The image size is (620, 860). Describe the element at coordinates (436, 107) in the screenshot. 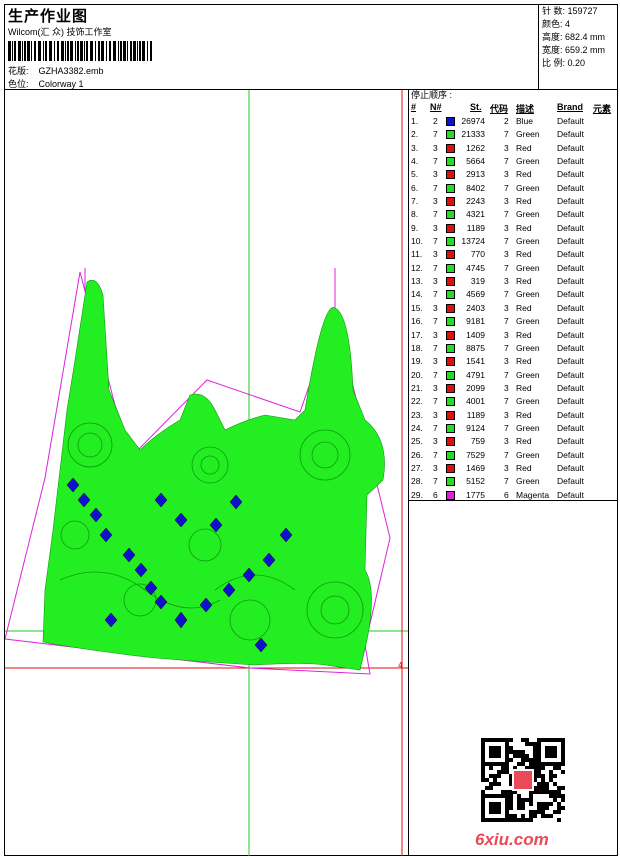

I see `col-needle: N#` at that location.